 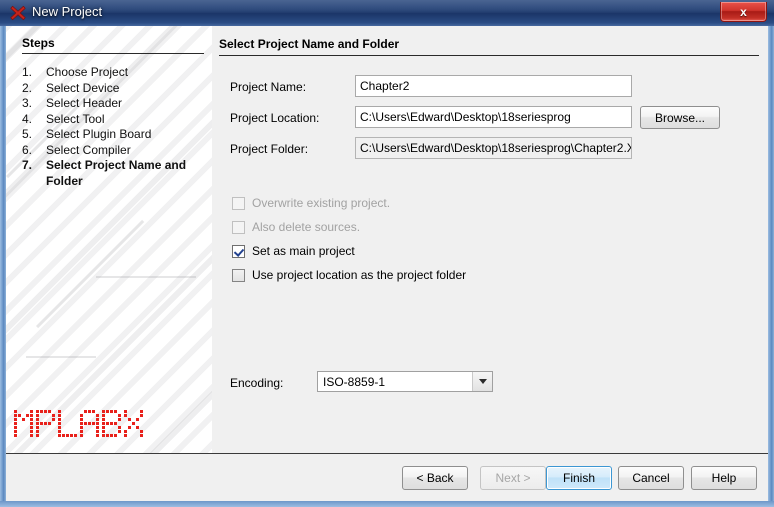 I want to click on red-x-icon, so click(x=18, y=13).